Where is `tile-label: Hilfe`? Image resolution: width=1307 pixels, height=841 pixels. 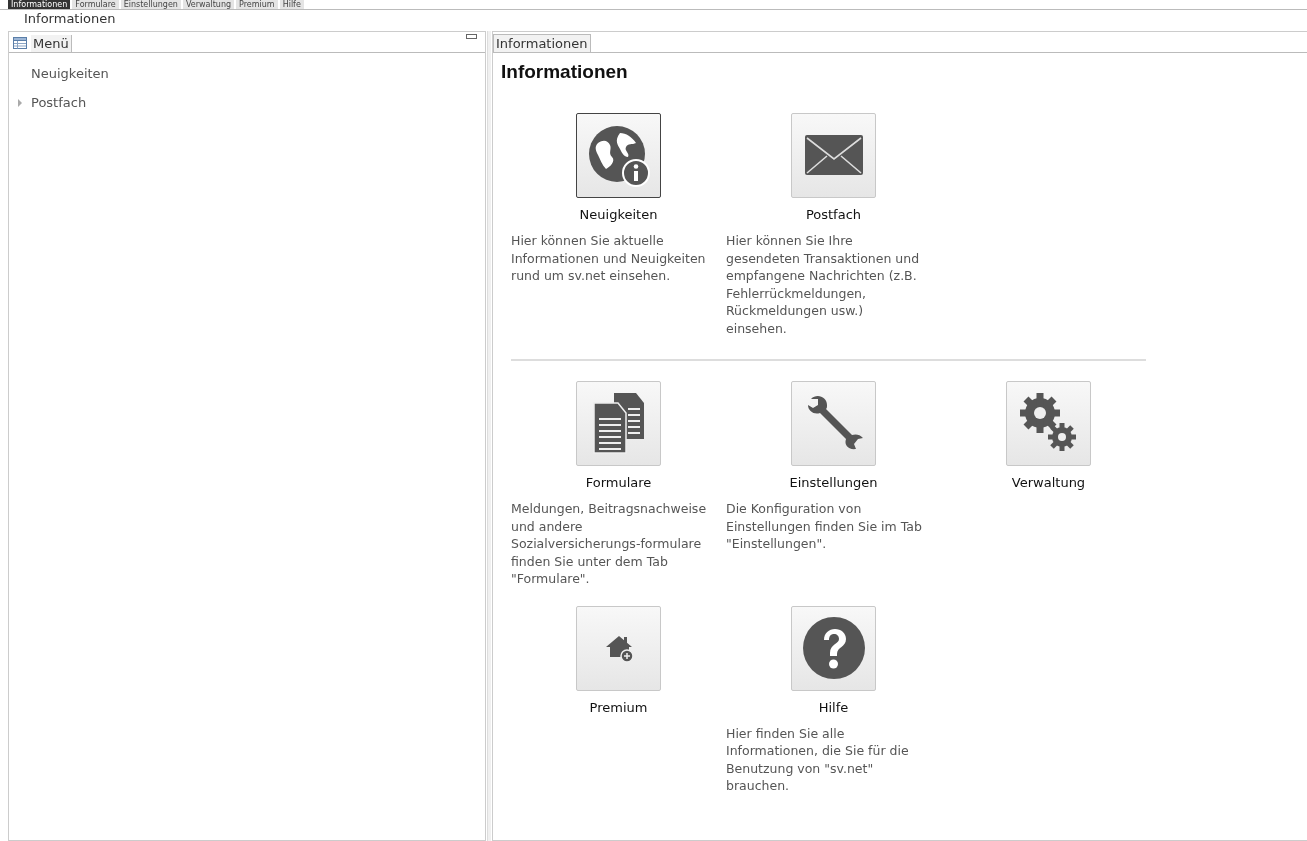
tile-label: Hilfe is located at coordinates (833, 707).